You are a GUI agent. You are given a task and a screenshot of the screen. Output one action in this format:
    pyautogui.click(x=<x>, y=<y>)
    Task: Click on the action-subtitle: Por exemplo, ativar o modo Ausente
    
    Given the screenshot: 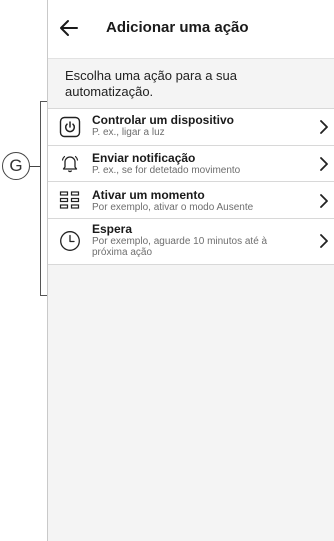 What is the action you would take?
    pyautogui.click(x=173, y=207)
    